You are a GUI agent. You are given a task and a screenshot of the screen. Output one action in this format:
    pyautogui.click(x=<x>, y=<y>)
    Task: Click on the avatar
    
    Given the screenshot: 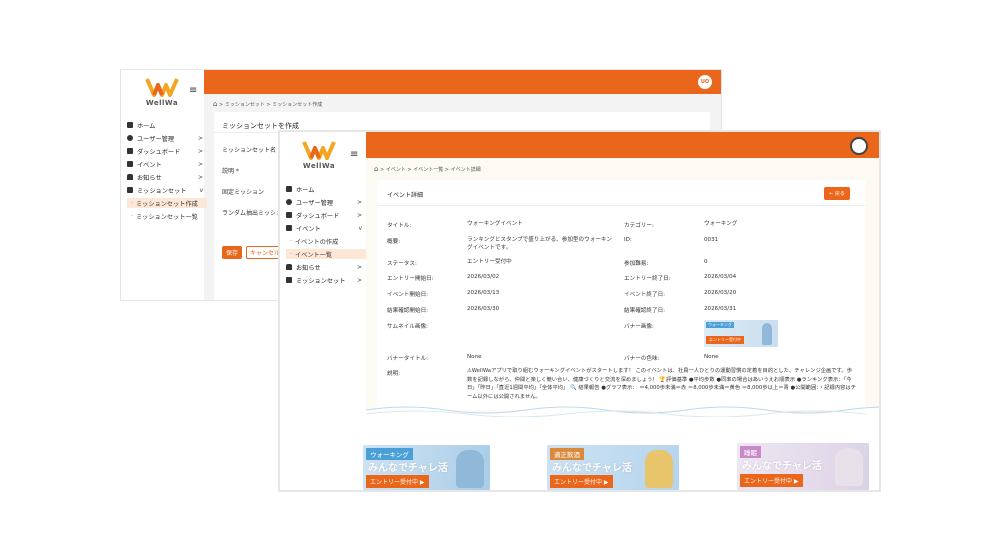 What is the action you would take?
    pyautogui.click(x=859, y=146)
    